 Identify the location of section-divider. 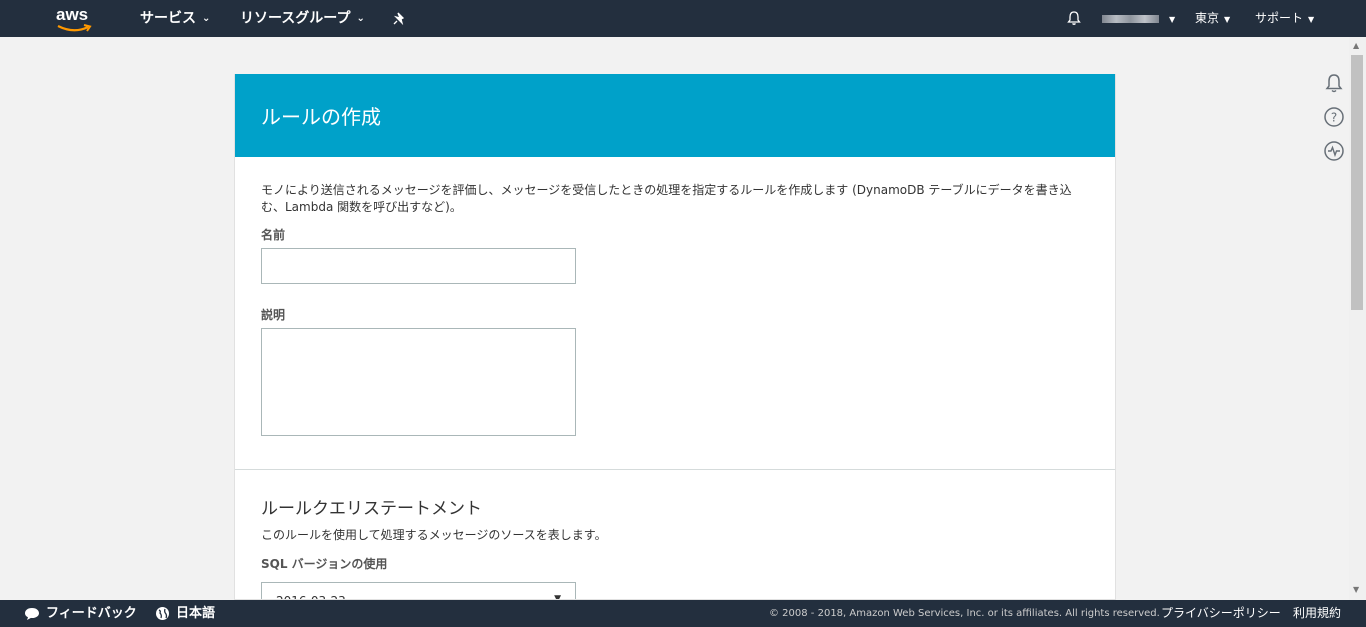
(675, 469).